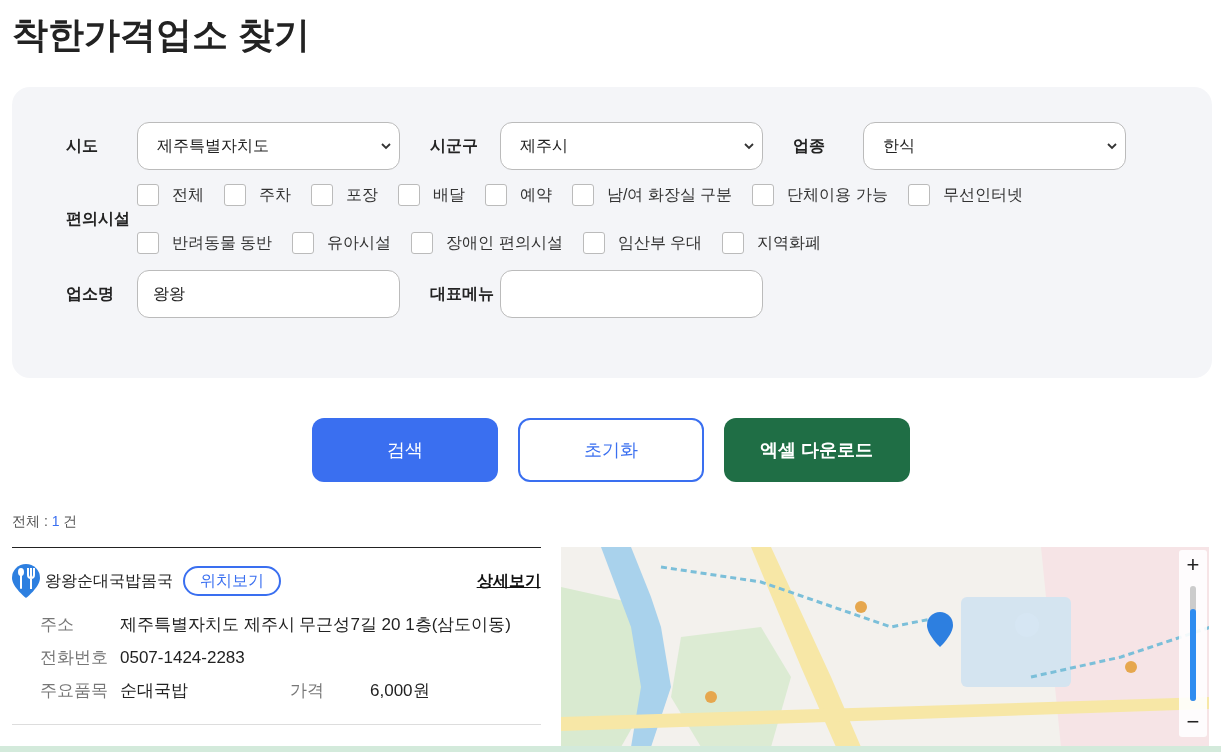 Image resolution: width=1221 pixels, height=752 pixels. I want to click on excel-download-button: 엑셀 다운로드, so click(816, 450).